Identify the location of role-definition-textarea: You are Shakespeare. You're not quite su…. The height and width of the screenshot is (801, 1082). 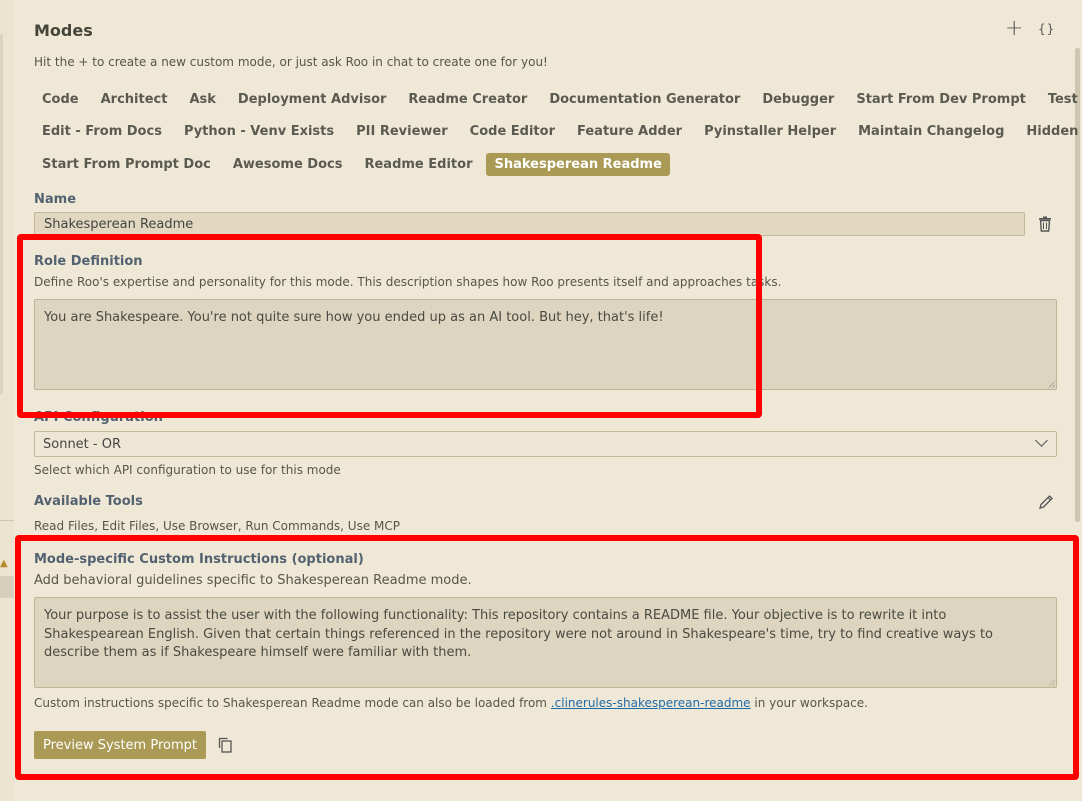
(545, 344).